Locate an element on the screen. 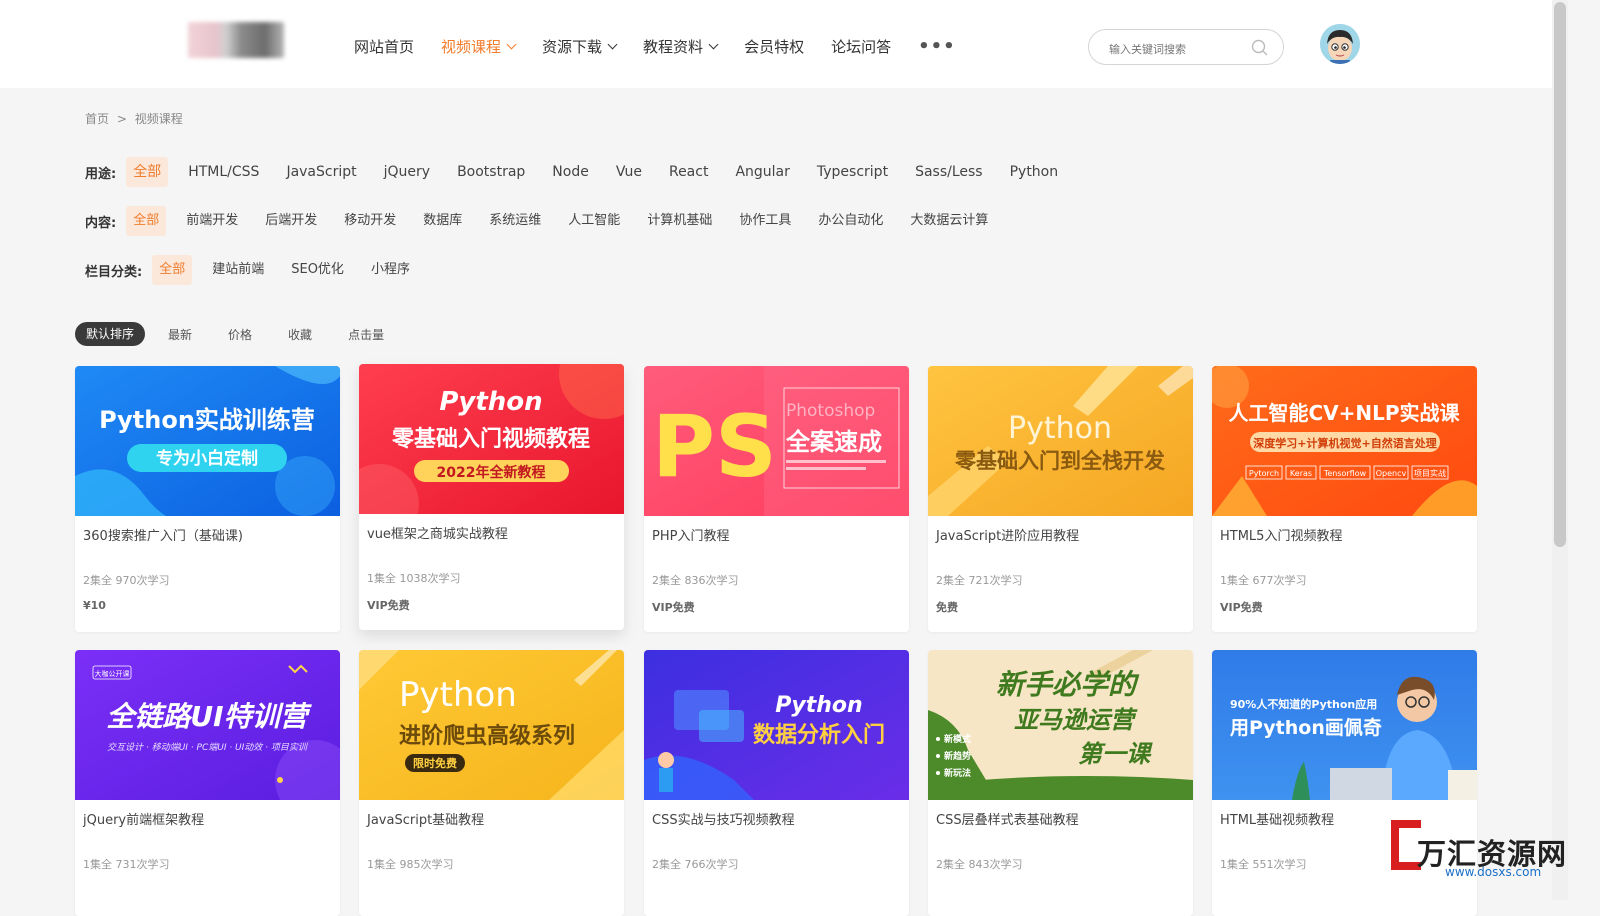 The height and width of the screenshot is (916, 1600). nav-home: 网站首页 is located at coordinates (384, 46).